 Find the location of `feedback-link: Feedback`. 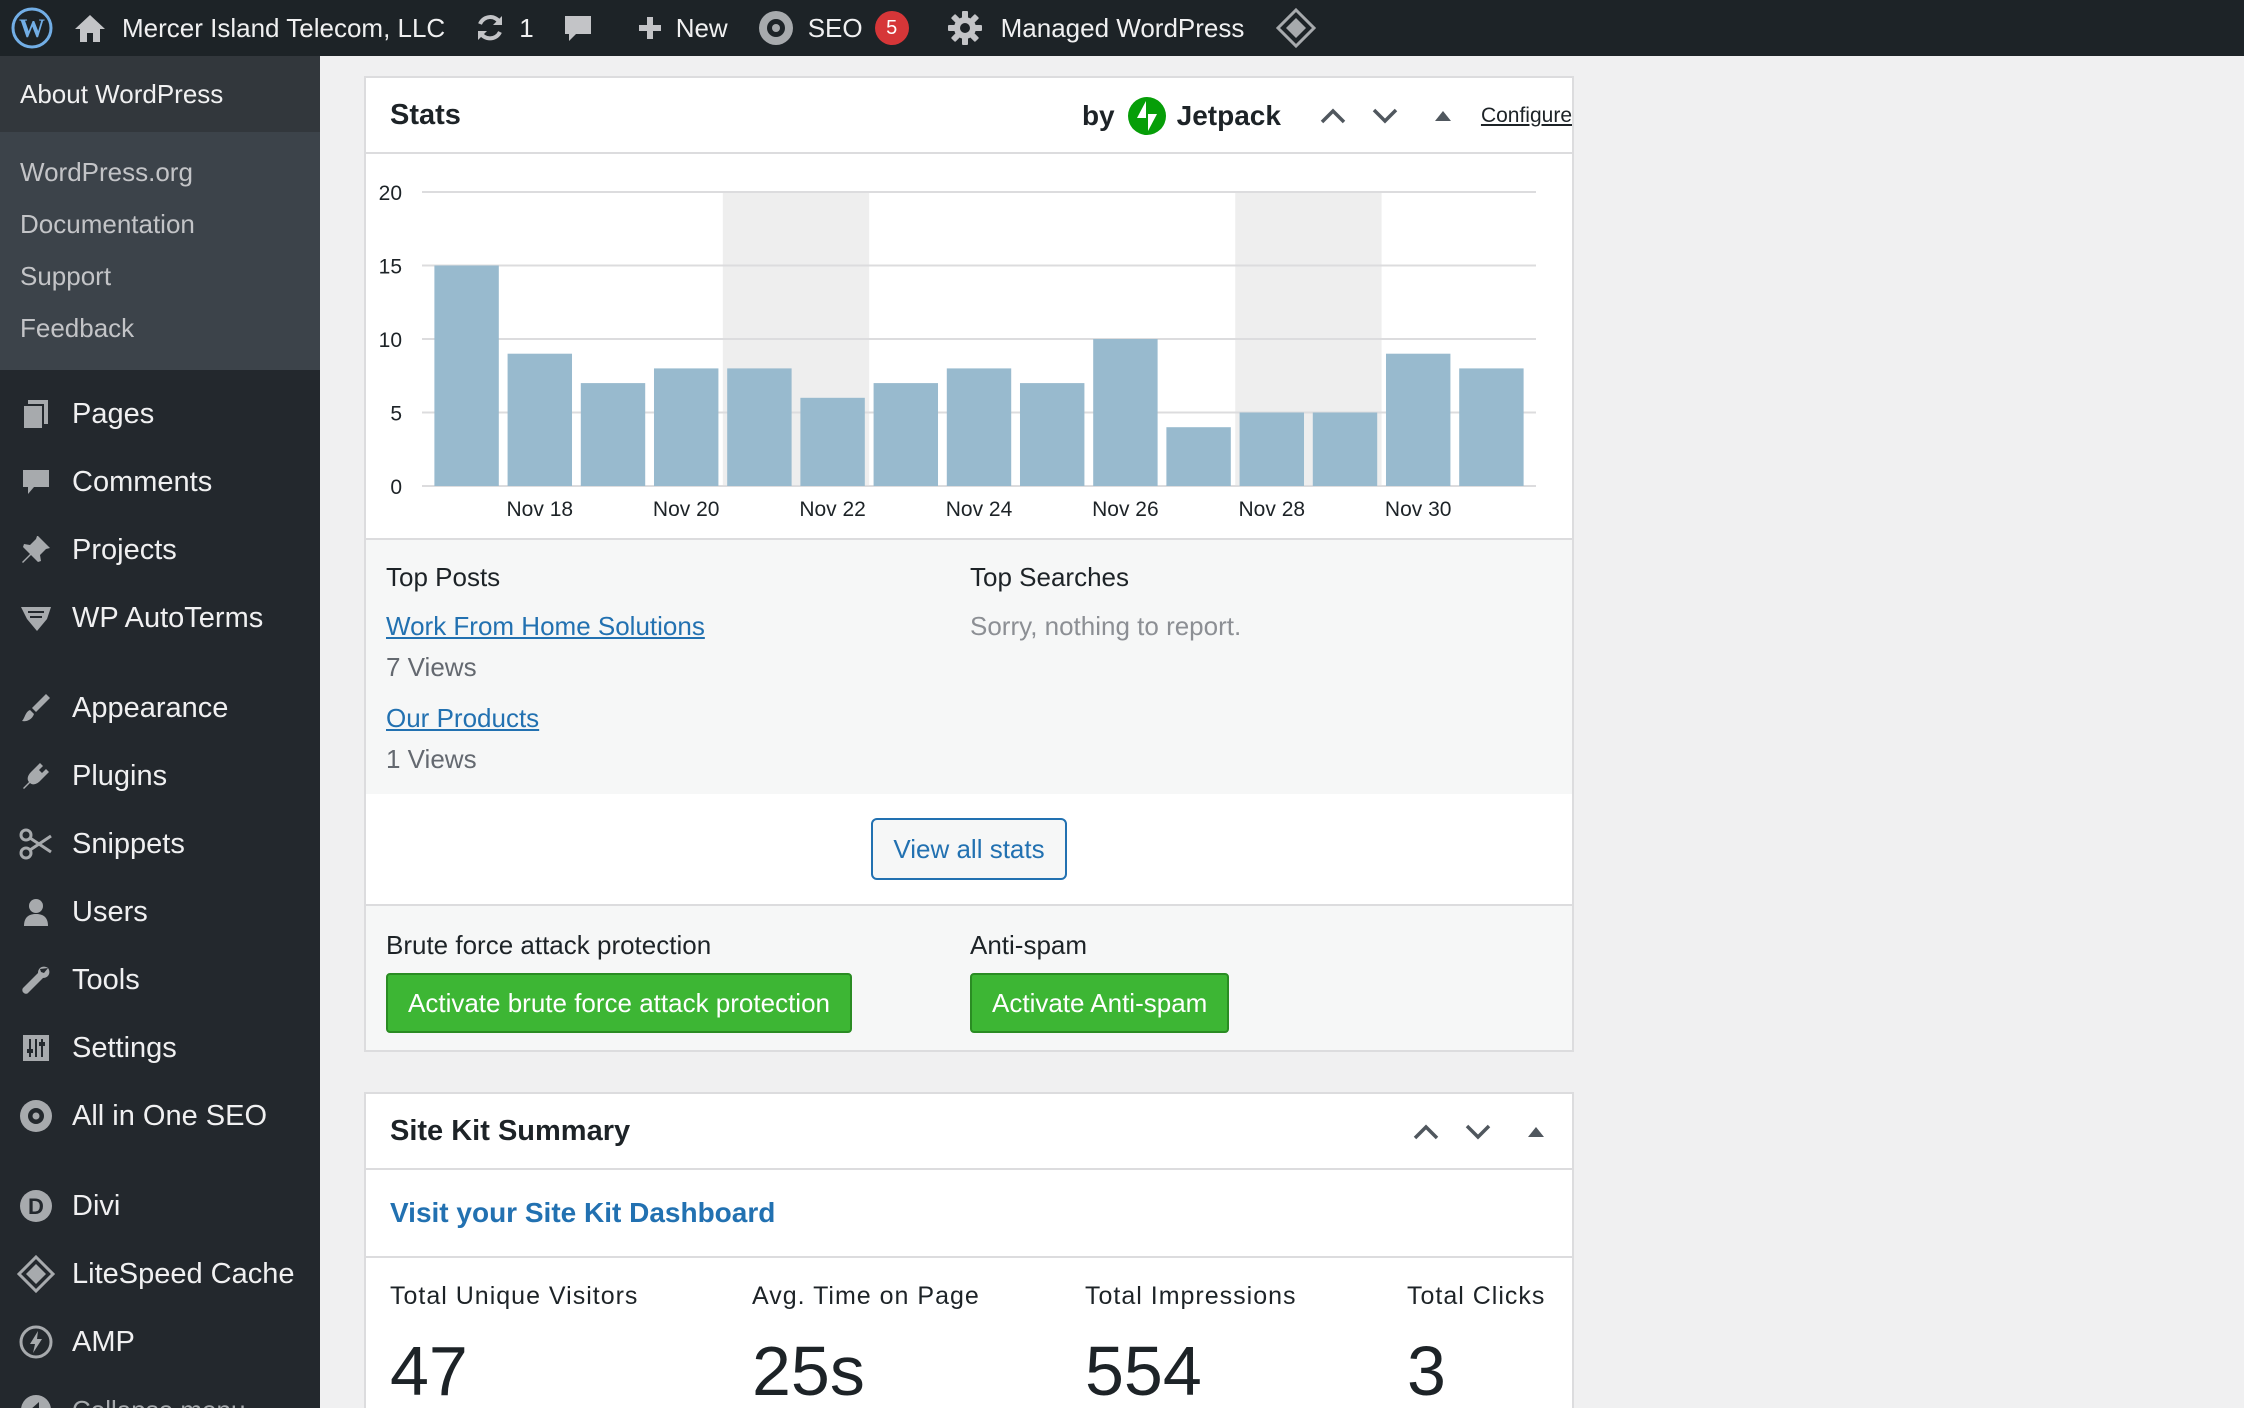

feedback-link: Feedback is located at coordinates (160, 328).